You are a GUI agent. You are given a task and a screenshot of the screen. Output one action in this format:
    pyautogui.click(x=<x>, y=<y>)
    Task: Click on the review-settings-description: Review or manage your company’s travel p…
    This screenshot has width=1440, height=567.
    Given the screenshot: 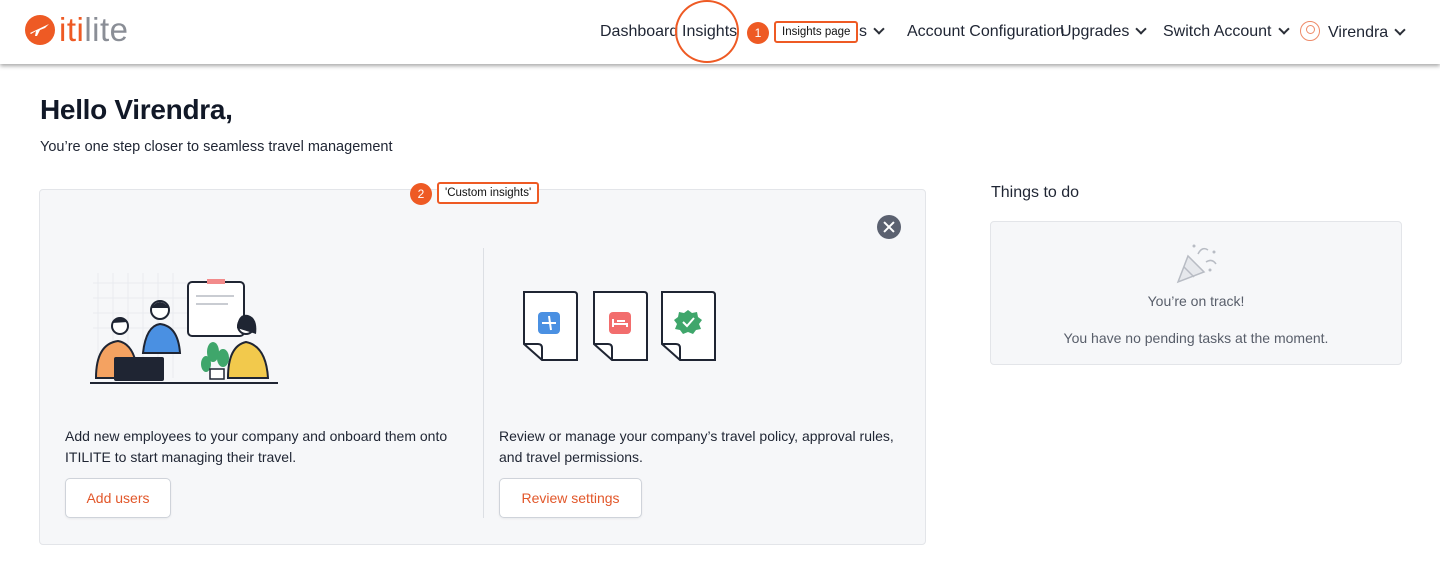 What is the action you would take?
    pyautogui.click(x=696, y=446)
    